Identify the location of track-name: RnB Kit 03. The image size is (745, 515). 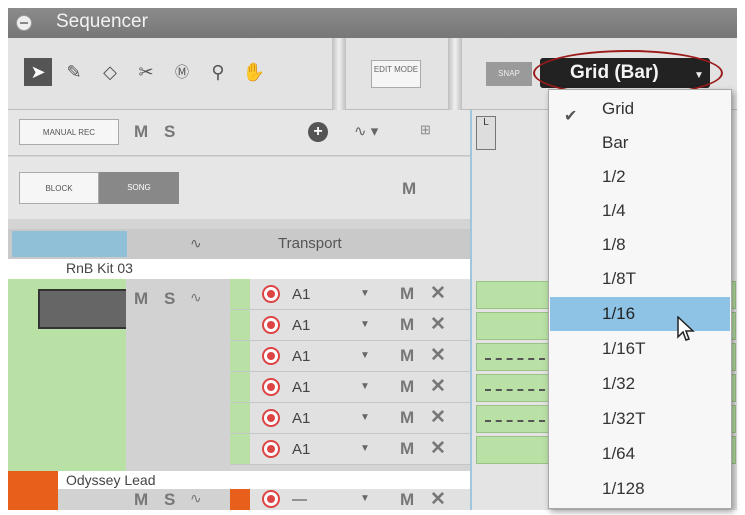
(99, 268).